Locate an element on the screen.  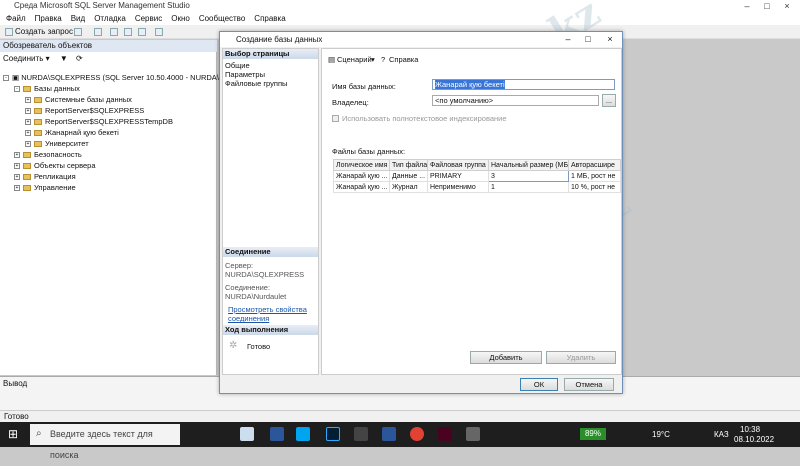
task-view-icon is located at coordinates (247, 434).